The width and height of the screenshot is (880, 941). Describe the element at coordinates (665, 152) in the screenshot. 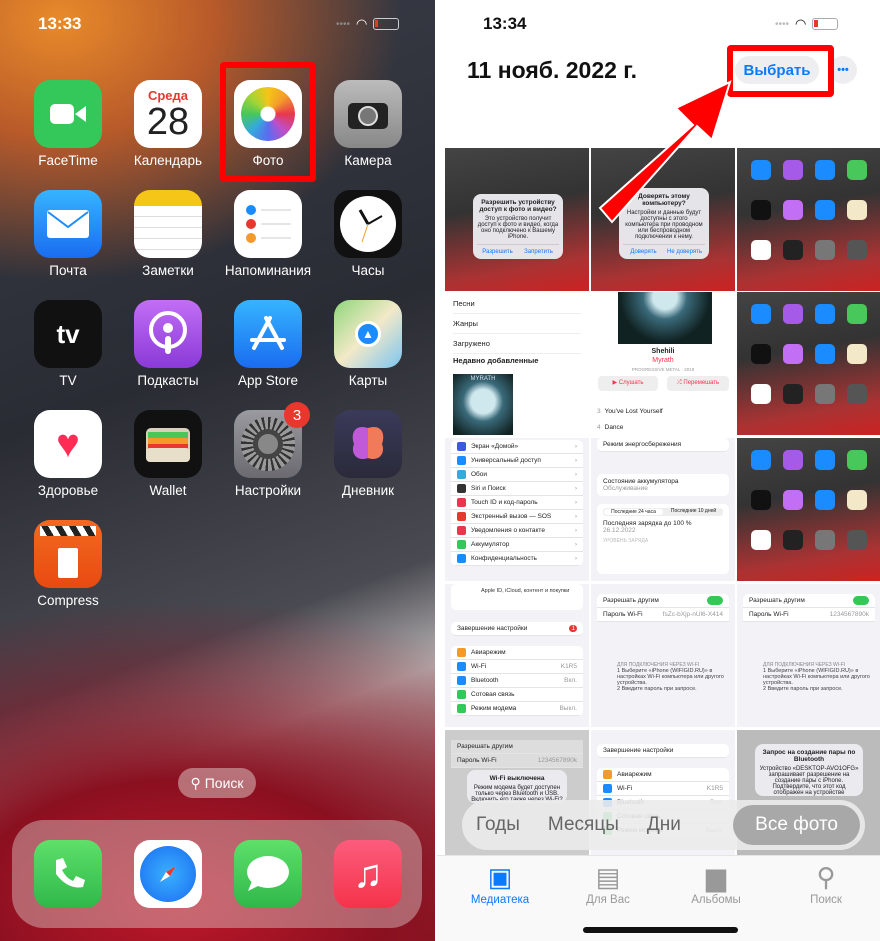

I see `red-arrow-annotation` at that location.